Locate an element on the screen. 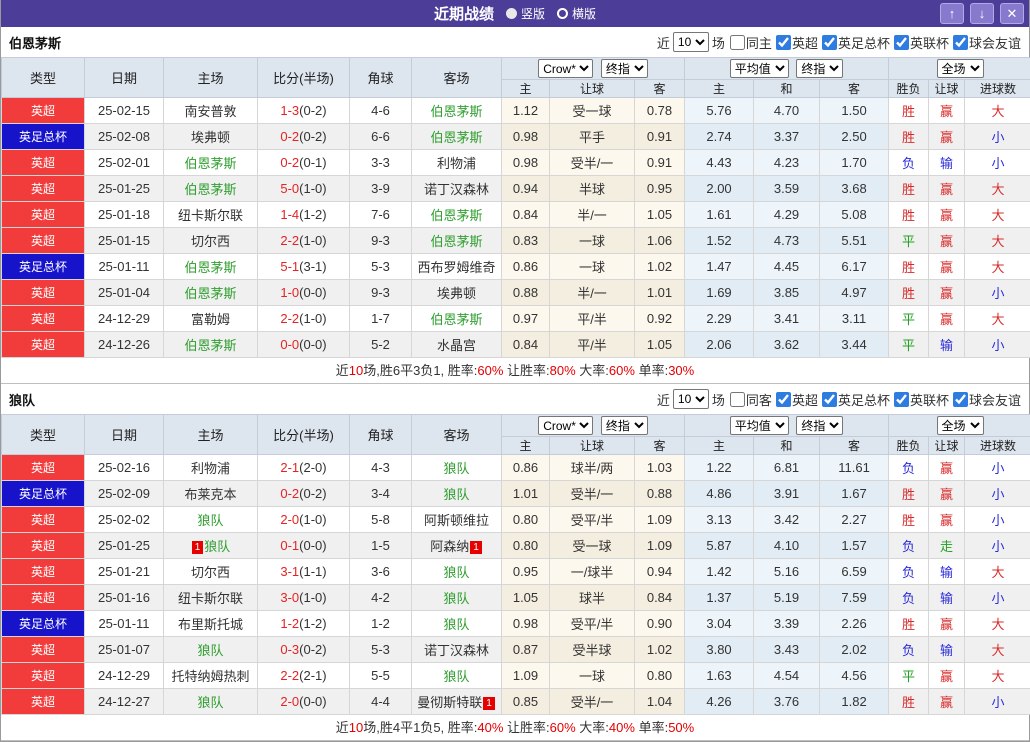 Image resolution: width=1030 pixels, height=742 pixels. home-team-name: 狼队 is located at coordinates (210, 702).